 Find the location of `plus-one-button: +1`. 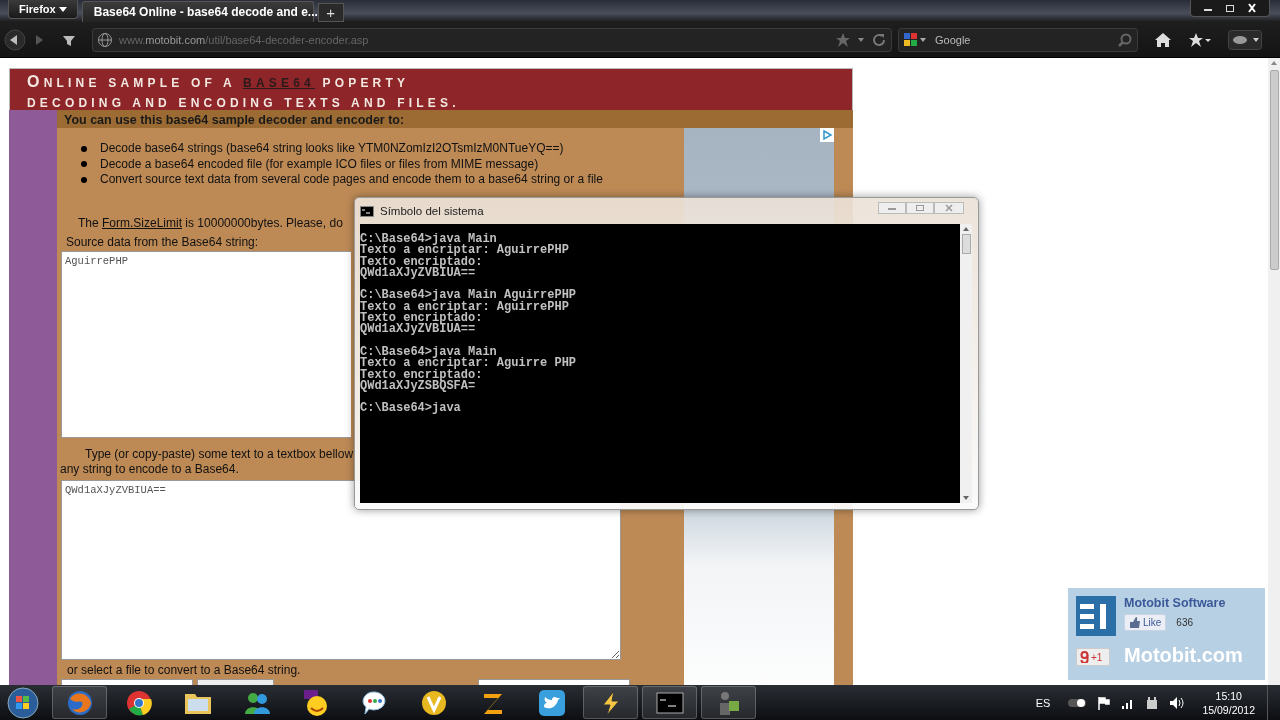

plus-one-button: +1 is located at coordinates (1093, 657).